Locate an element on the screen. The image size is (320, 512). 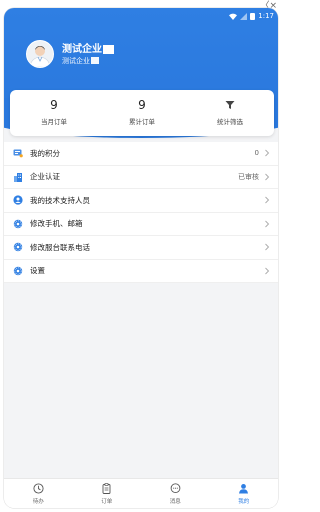
menu-item-points: 我的积分 0 is located at coordinates (141, 154).